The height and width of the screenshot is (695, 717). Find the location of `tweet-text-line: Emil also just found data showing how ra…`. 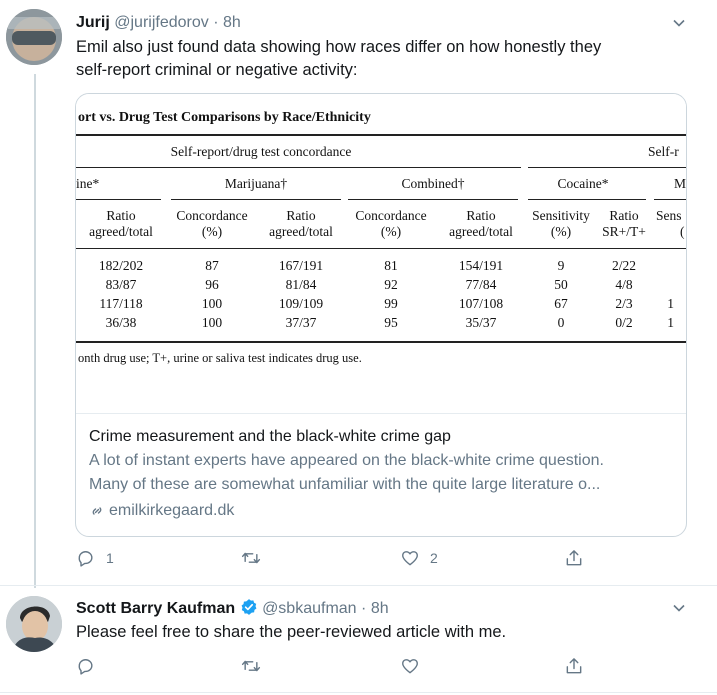

tweet-text-line: Emil also just found data showing how ra… is located at coordinates (339, 47).